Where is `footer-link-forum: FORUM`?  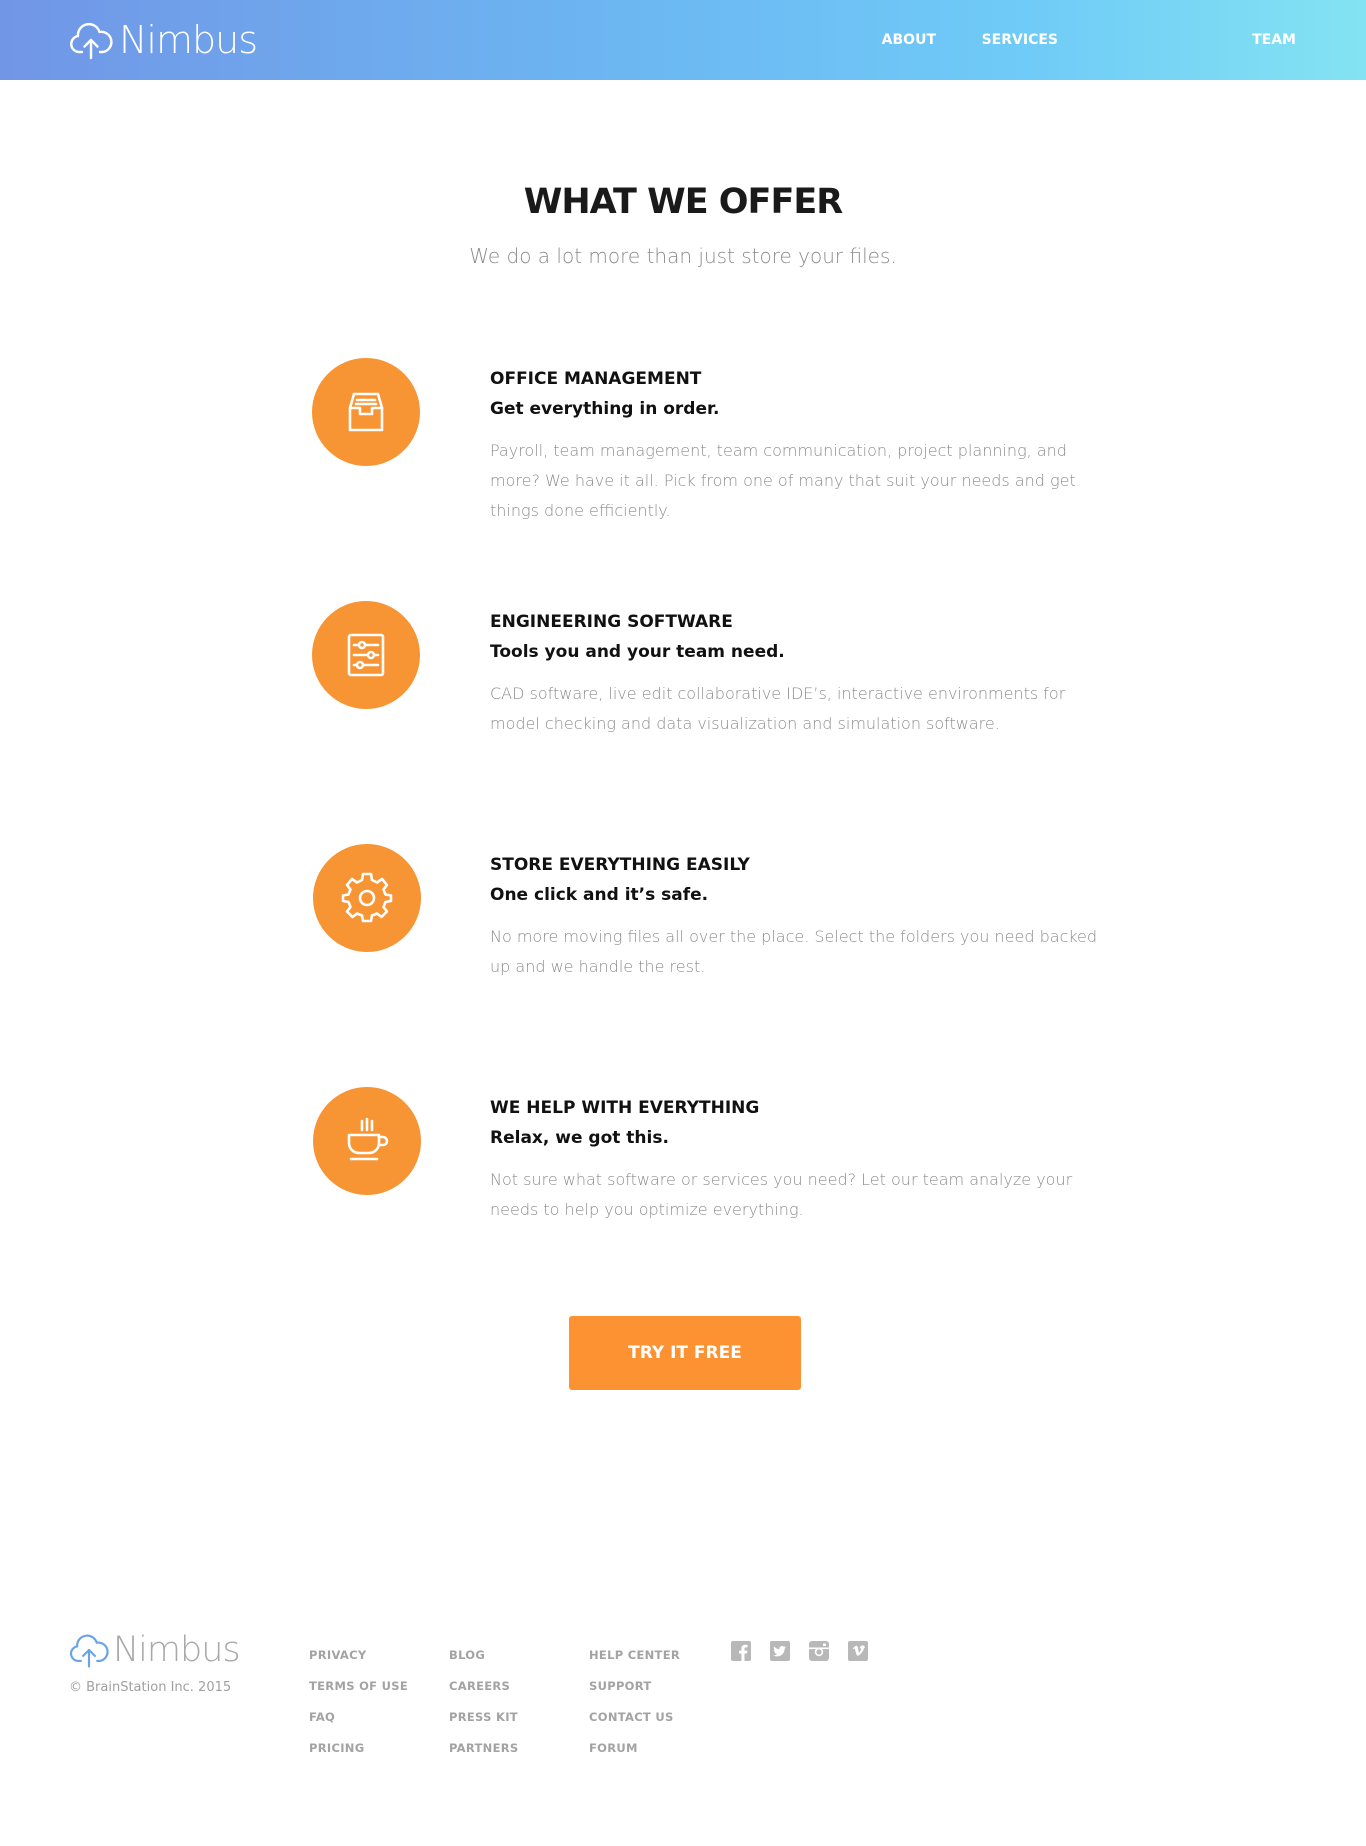 footer-link-forum: FORUM is located at coordinates (634, 1748).